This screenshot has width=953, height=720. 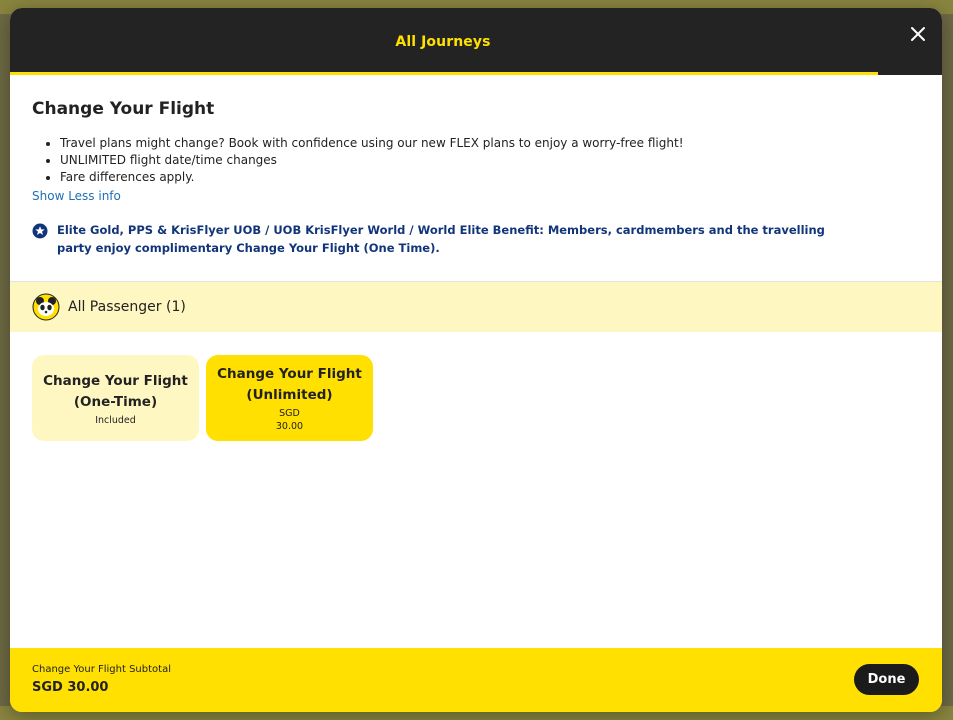 I want to click on modal-header: All Journeys, so click(x=476, y=41).